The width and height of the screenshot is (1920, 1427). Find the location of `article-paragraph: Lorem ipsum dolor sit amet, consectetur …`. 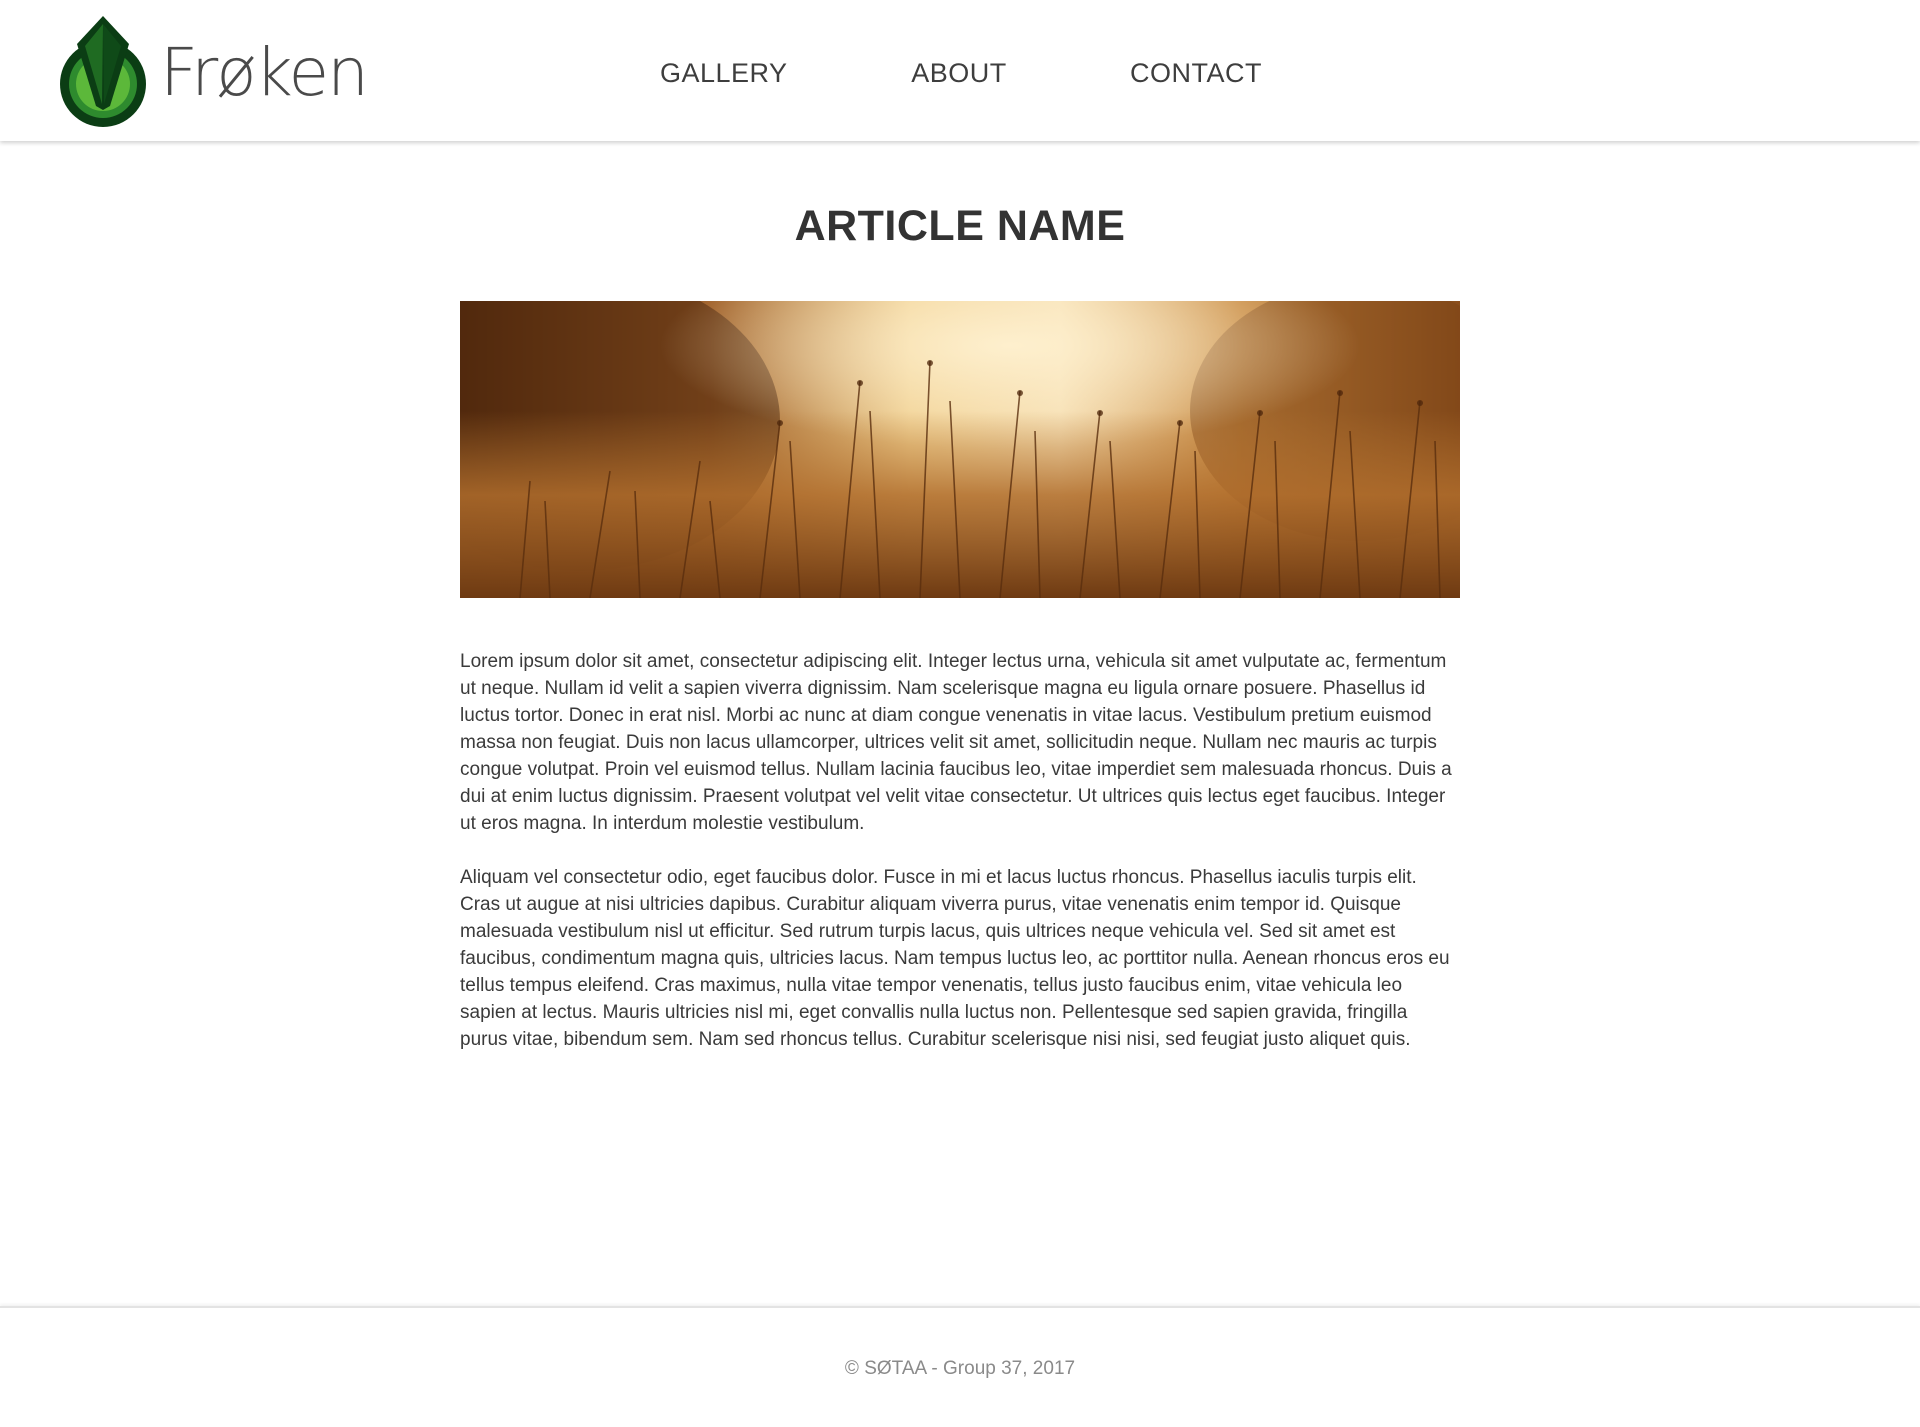

article-paragraph: Lorem ipsum dolor sit amet, consectetur … is located at coordinates (956, 742).